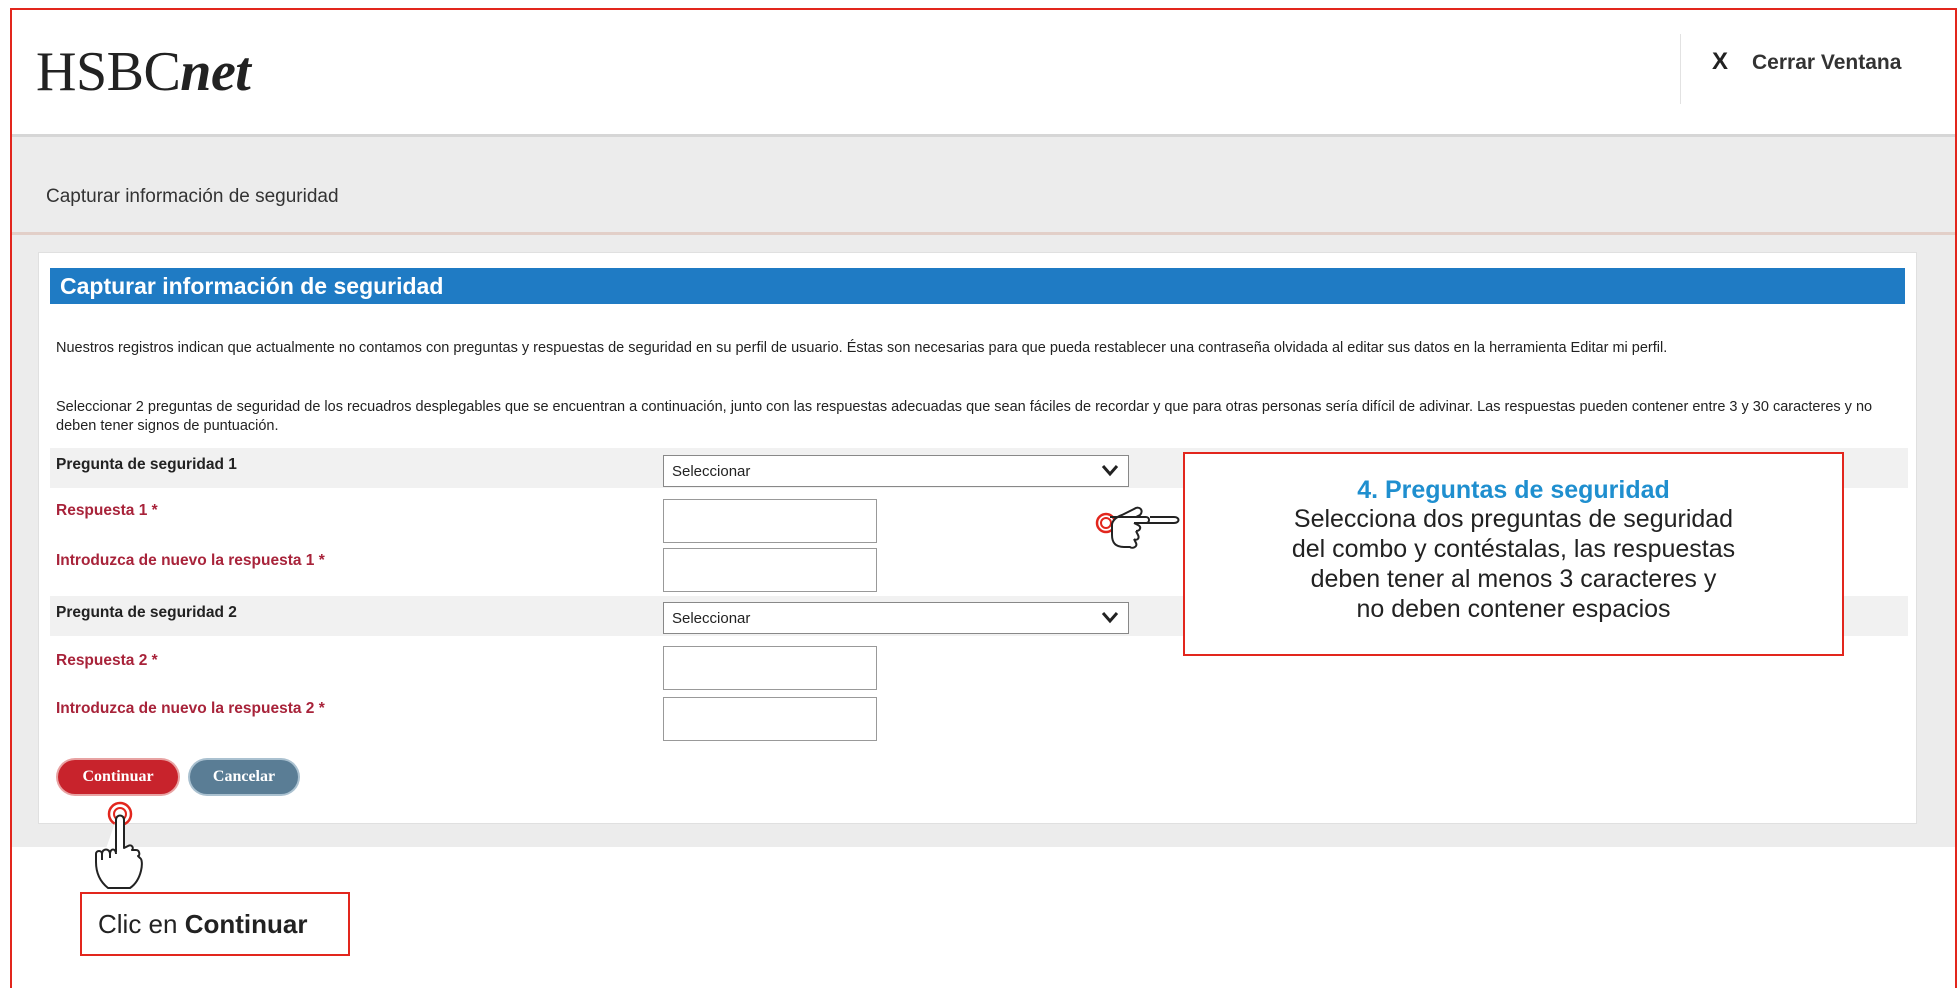 The image size is (1957, 988). Describe the element at coordinates (983, 233) in the screenshot. I see `breadcrumb-divider` at that location.